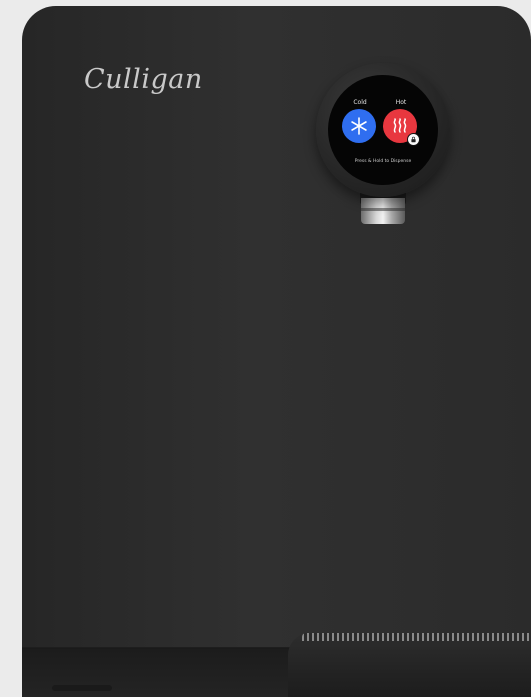 The image size is (531, 697). I want to click on hot-lock-badge, so click(413, 139).